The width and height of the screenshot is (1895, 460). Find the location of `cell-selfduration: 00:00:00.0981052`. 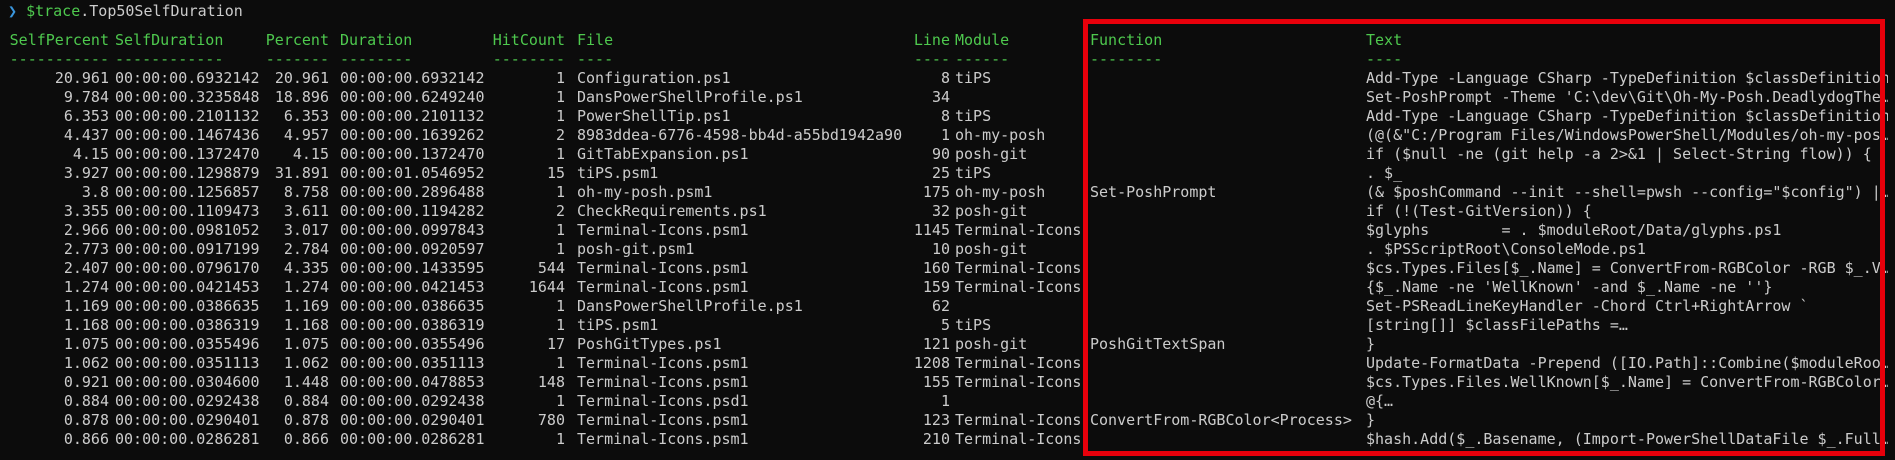

cell-selfduration: 00:00:00.0981052 is located at coordinates (187, 230).